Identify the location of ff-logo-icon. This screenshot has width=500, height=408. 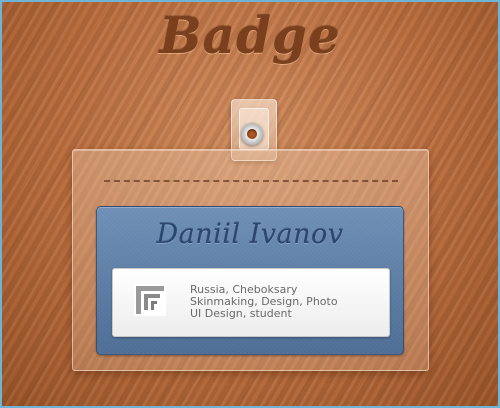
(150, 300).